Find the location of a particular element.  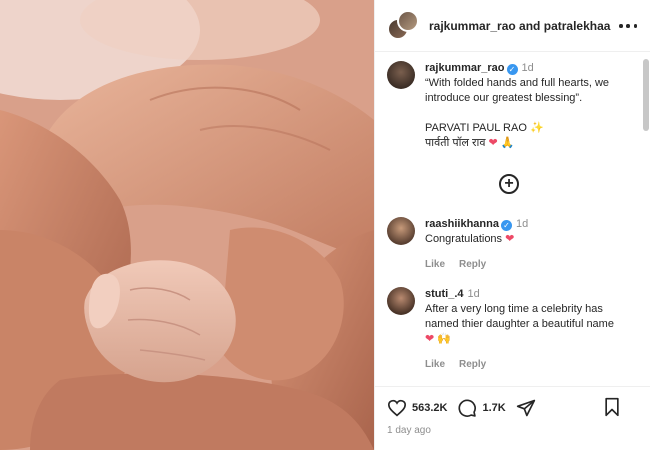

heart-icon is located at coordinates (397, 408).